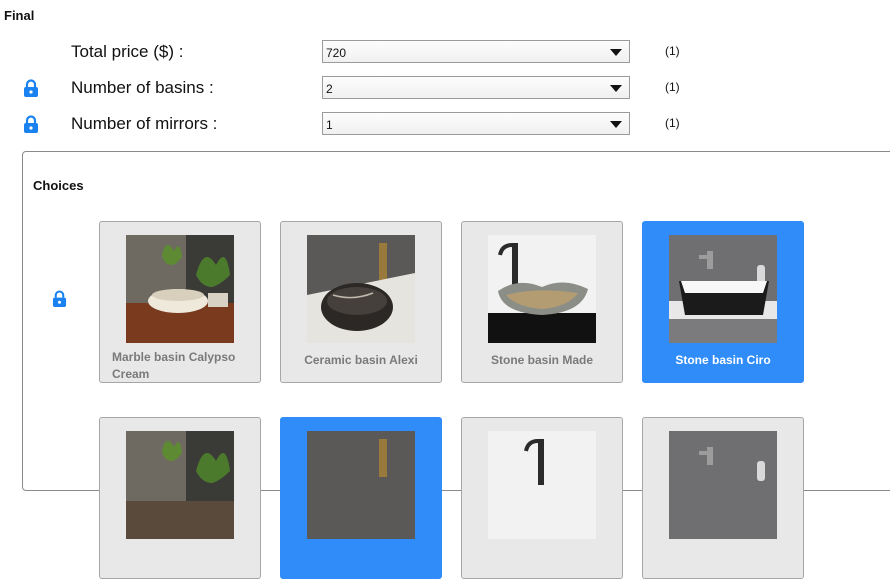 The image size is (890, 579). What do you see at coordinates (476, 87) in the screenshot?
I see `number-of-basins-select: 2` at bounding box center [476, 87].